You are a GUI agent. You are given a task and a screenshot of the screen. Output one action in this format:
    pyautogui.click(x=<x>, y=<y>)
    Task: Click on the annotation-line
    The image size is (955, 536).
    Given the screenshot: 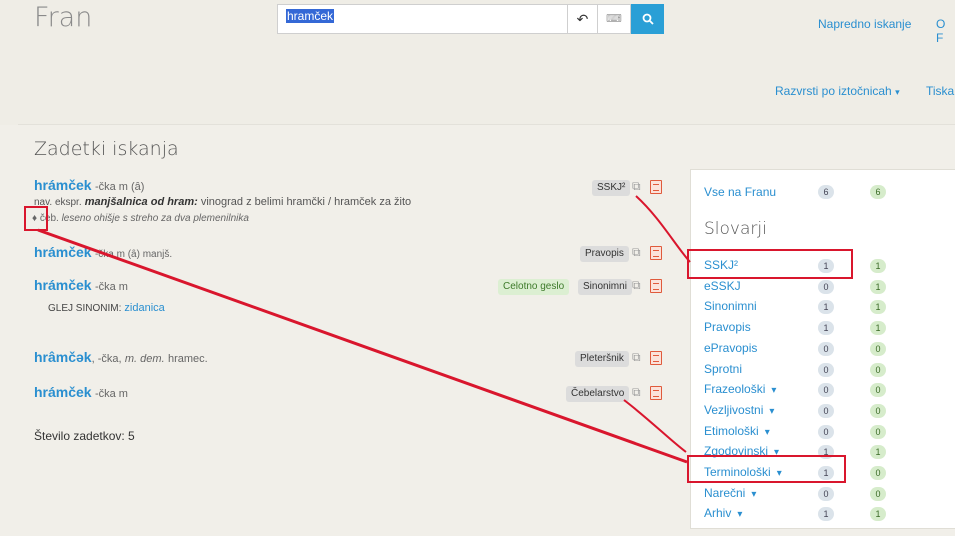 What is the action you would take?
    pyautogui.click(x=663, y=229)
    